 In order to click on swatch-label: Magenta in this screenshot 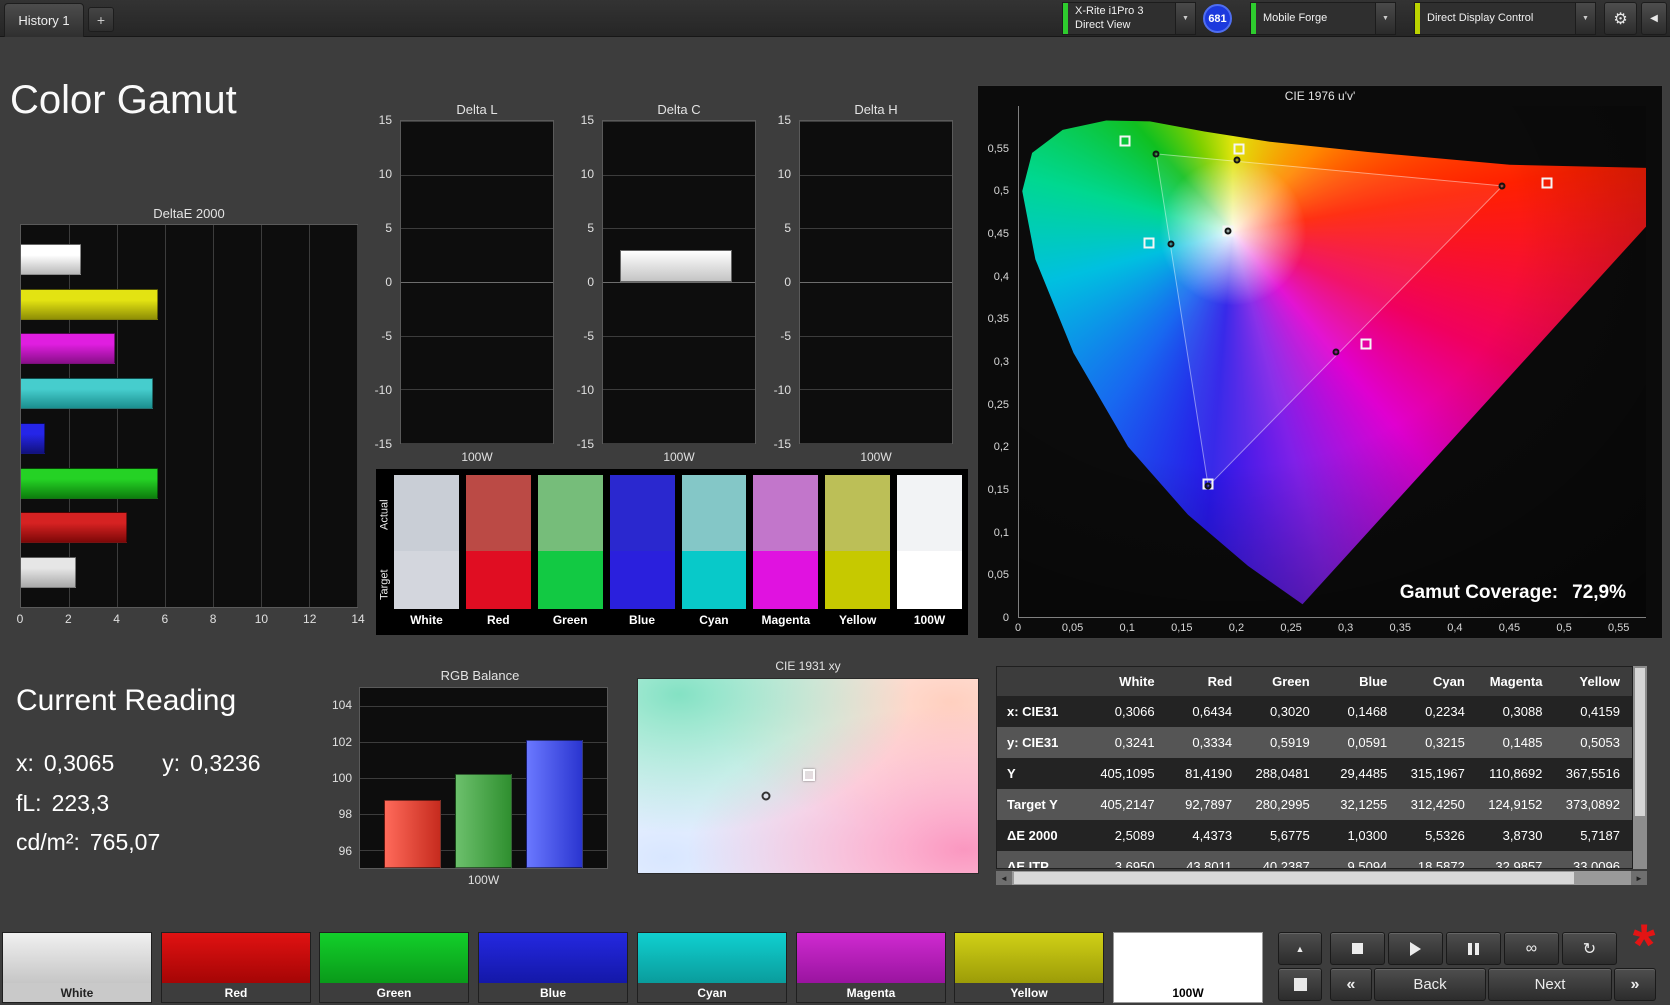, I will do `click(786, 620)`.